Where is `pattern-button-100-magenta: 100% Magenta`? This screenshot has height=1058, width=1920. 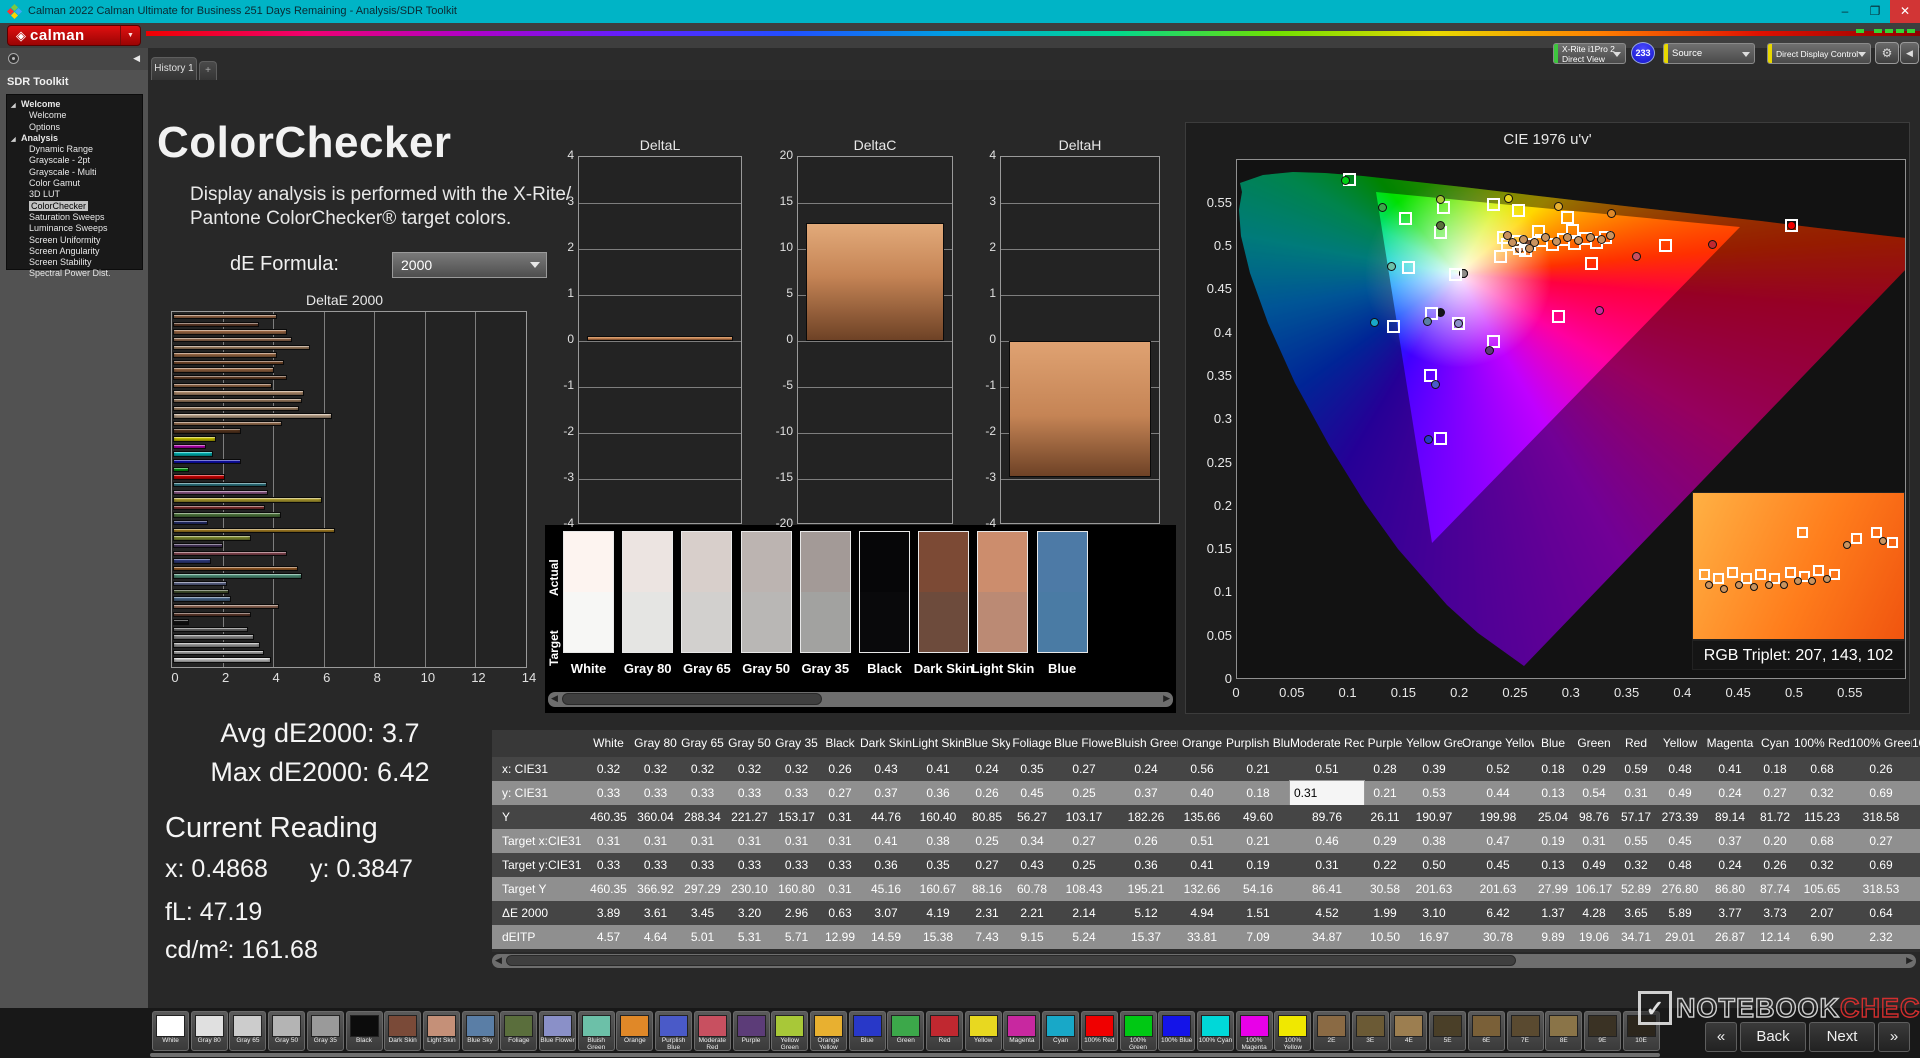 pattern-button-100-magenta: 100% Magenta is located at coordinates (1254, 1031).